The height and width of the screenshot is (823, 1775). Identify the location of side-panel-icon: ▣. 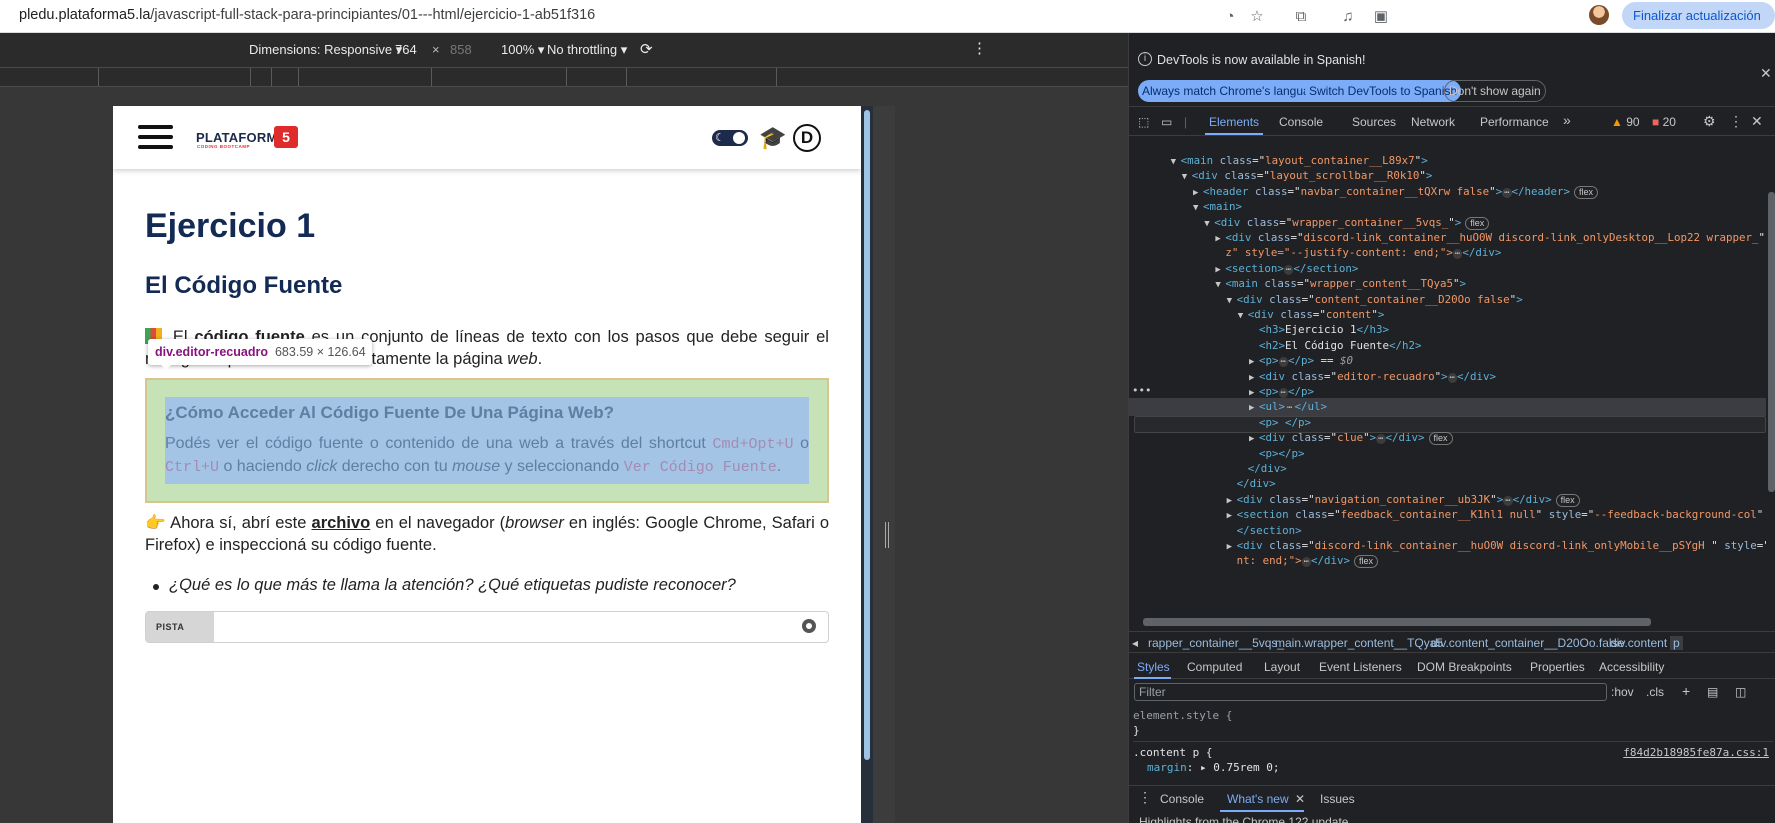
(1381, 16).